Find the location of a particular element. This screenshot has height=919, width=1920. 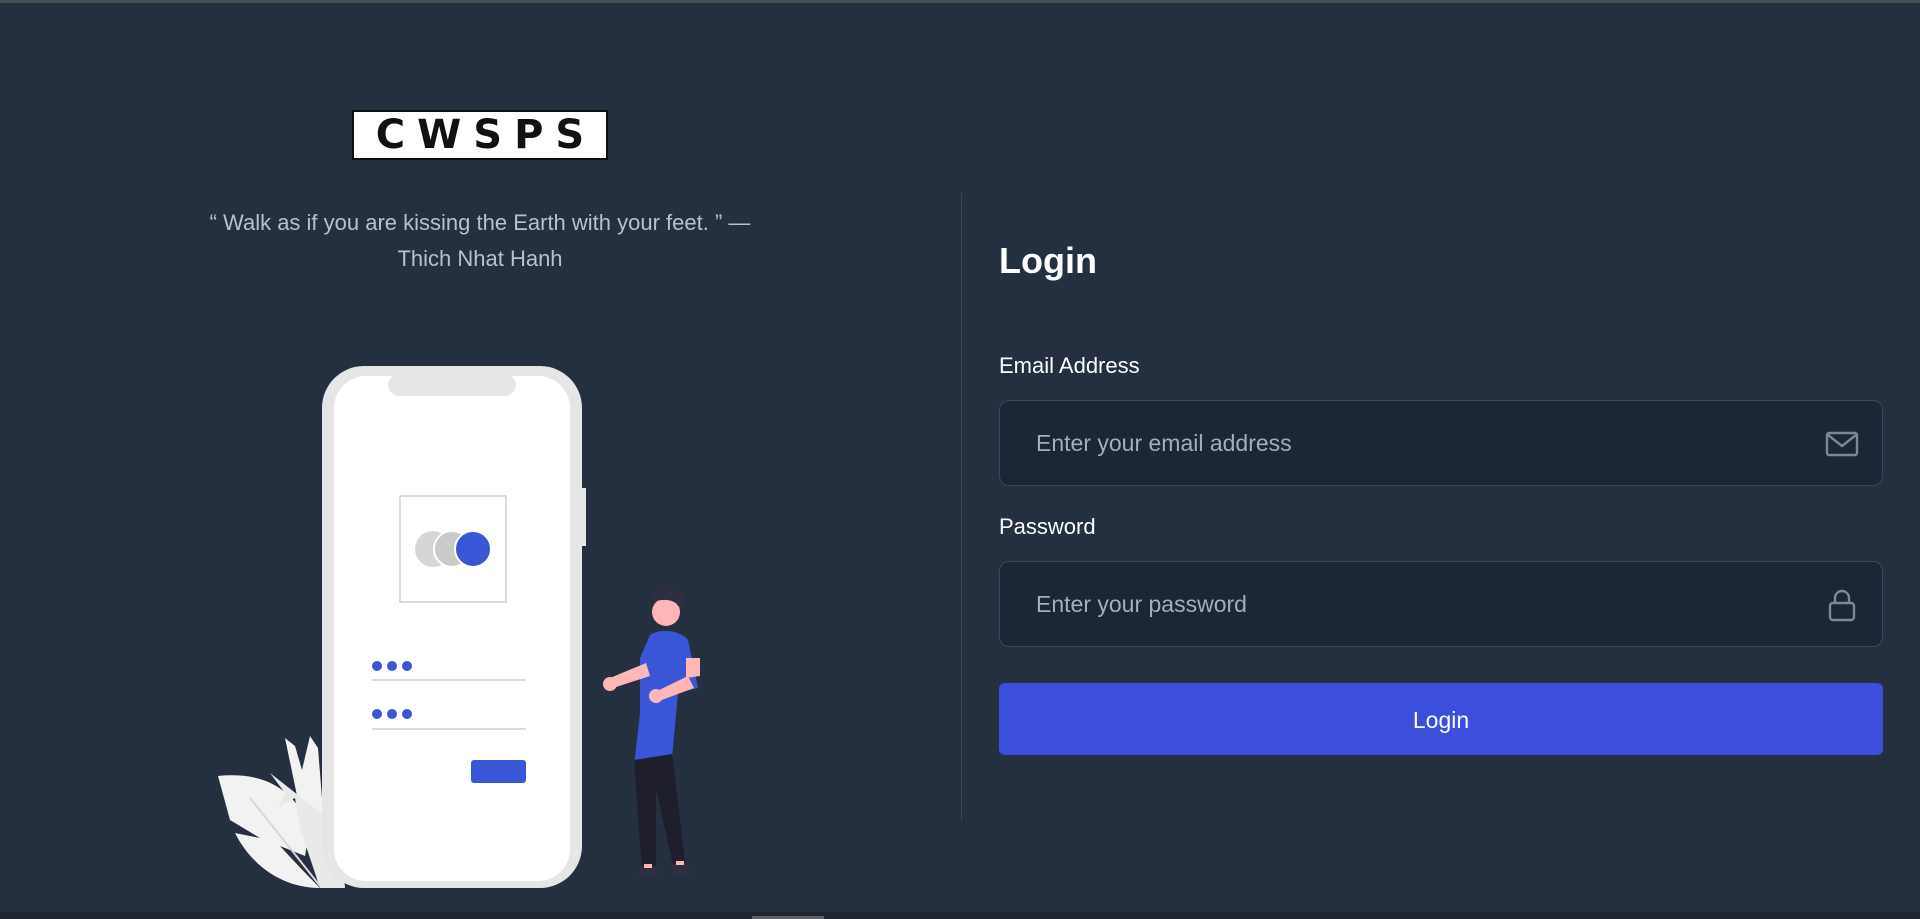

email-field is located at coordinates (1441, 443).